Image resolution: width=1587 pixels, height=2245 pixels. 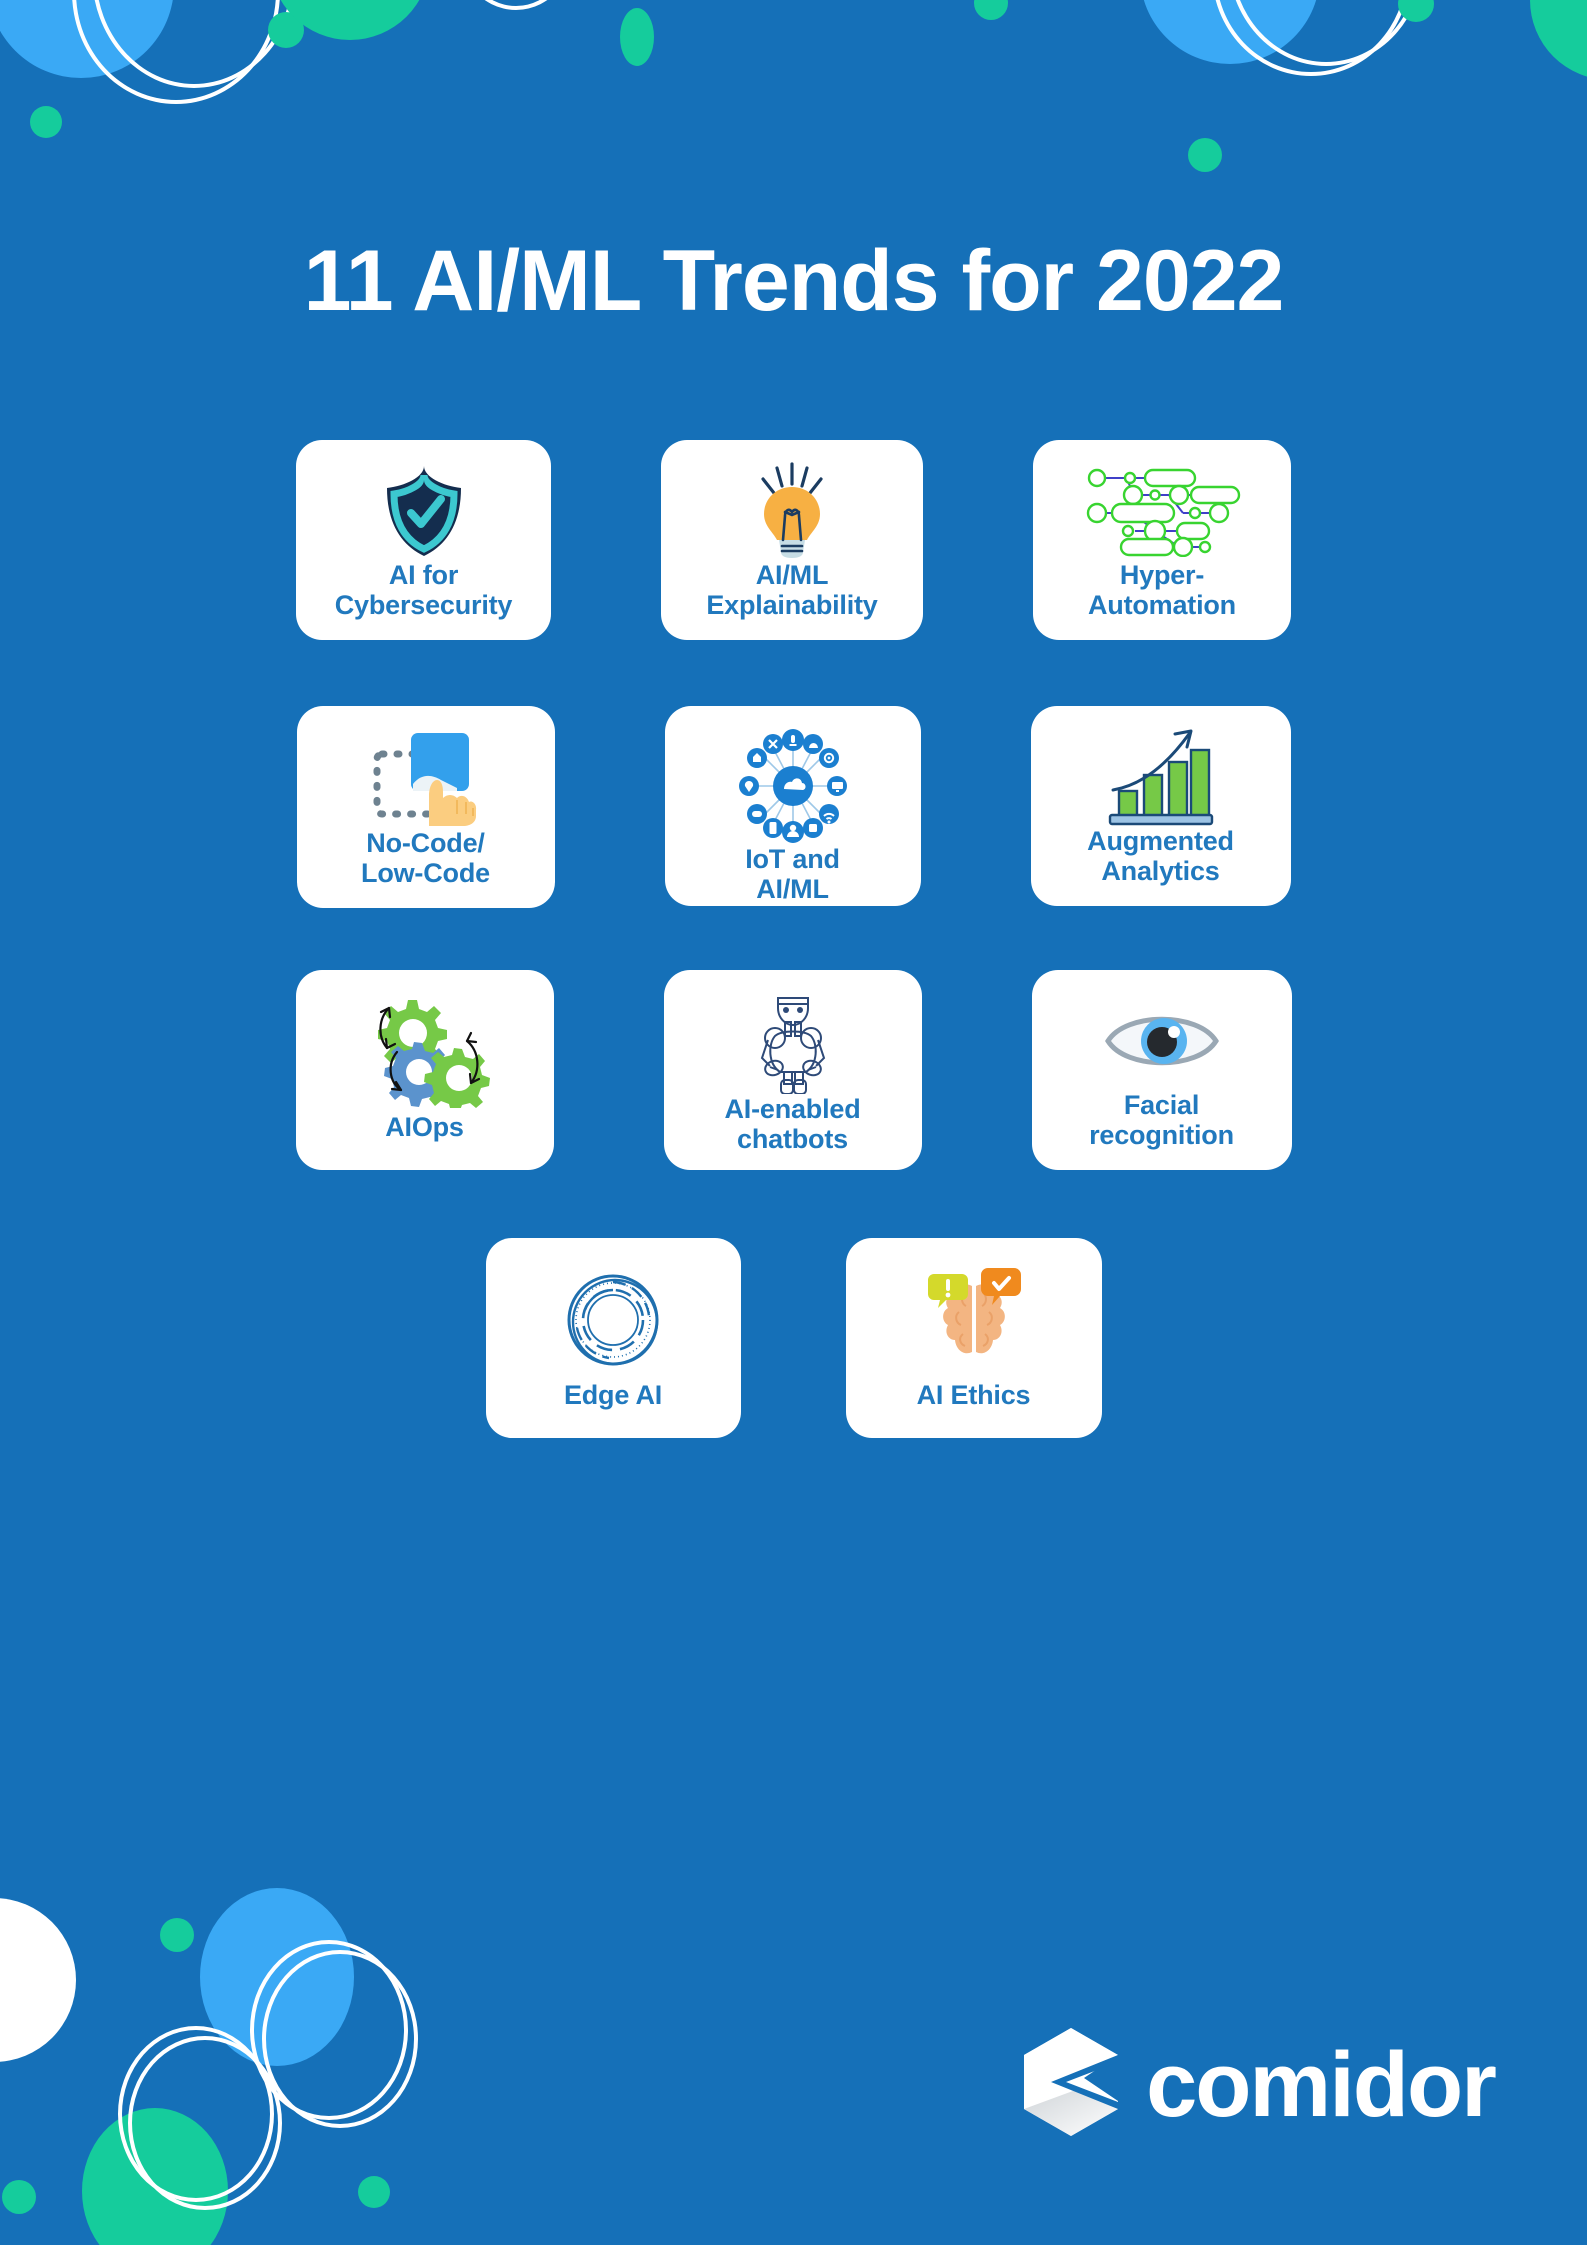 I want to click on trend-card-label: IoT and AI/ML, so click(x=792, y=874).